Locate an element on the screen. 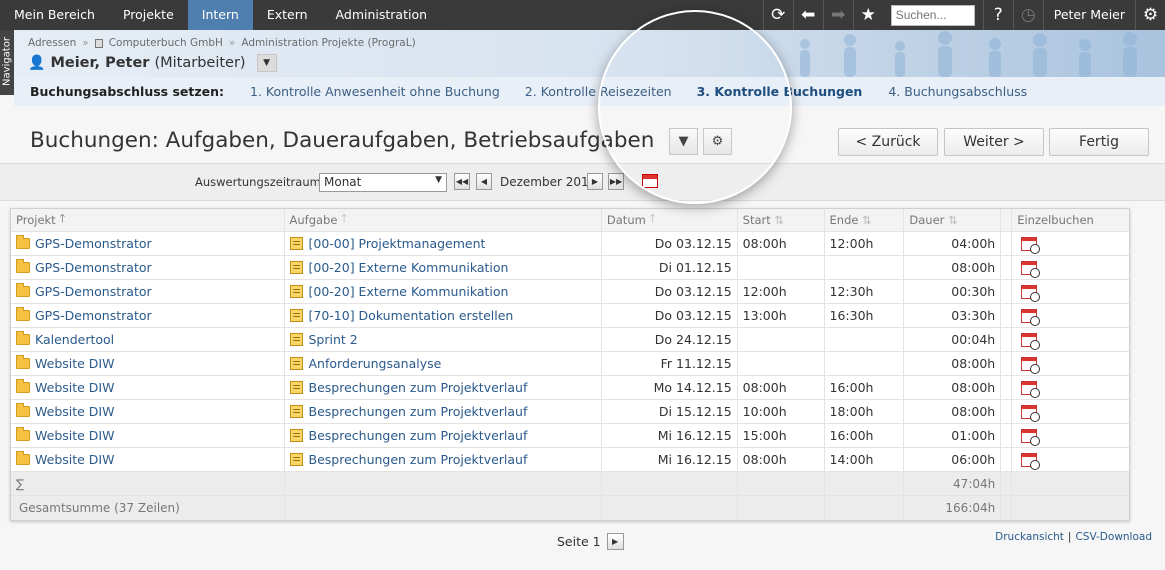 The width and height of the screenshot is (1165, 570). person-heading: 👤 Meier, Peter (Mitarbeiter) ▼ is located at coordinates (152, 63).